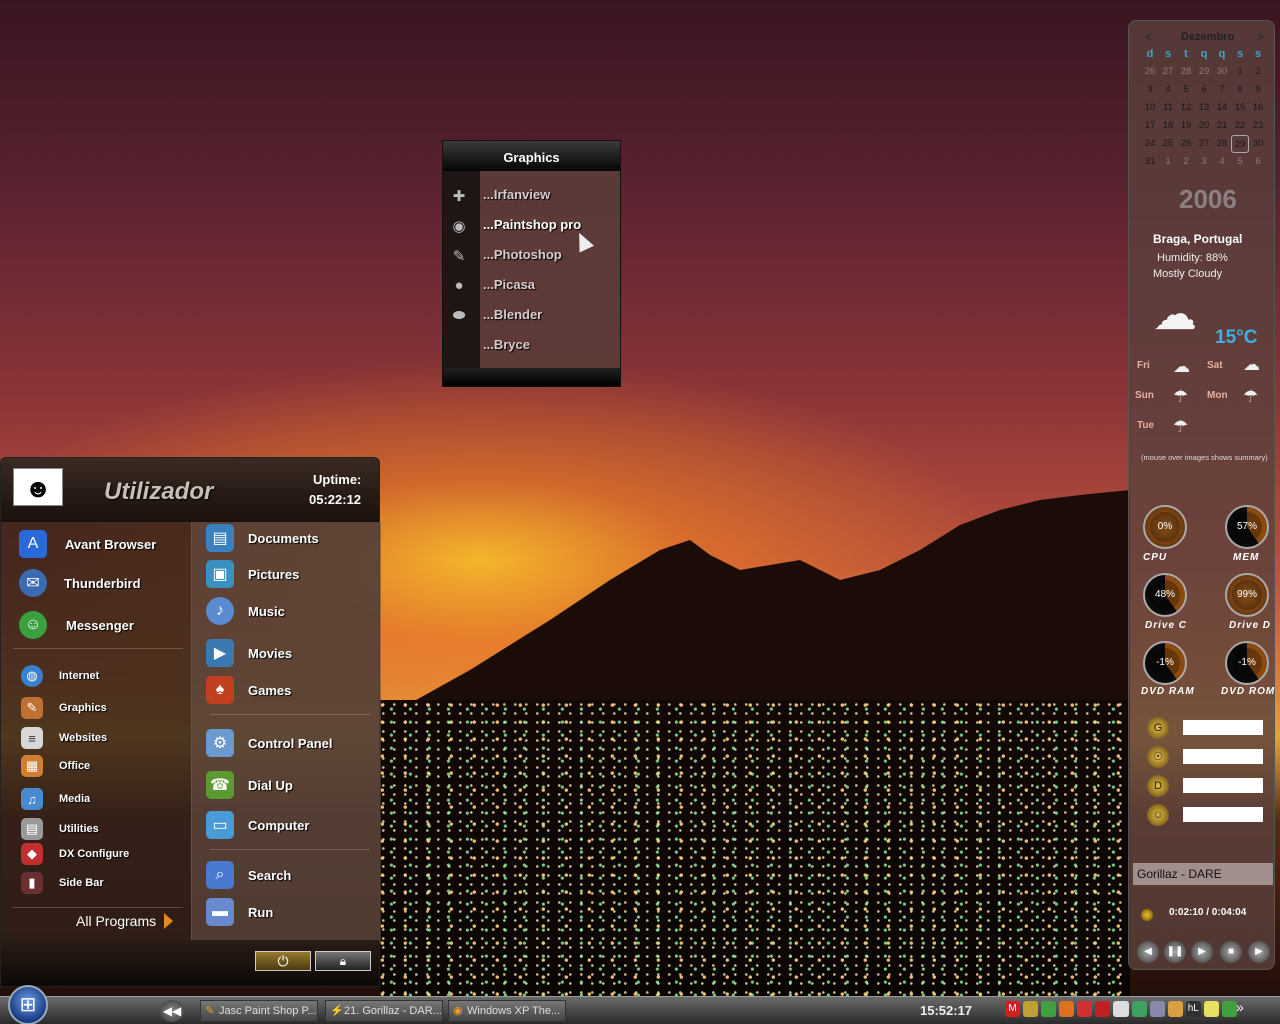 The height and width of the screenshot is (1024, 1280). I want to click on place-dial-up: ☎ Dial Up, so click(249, 785).